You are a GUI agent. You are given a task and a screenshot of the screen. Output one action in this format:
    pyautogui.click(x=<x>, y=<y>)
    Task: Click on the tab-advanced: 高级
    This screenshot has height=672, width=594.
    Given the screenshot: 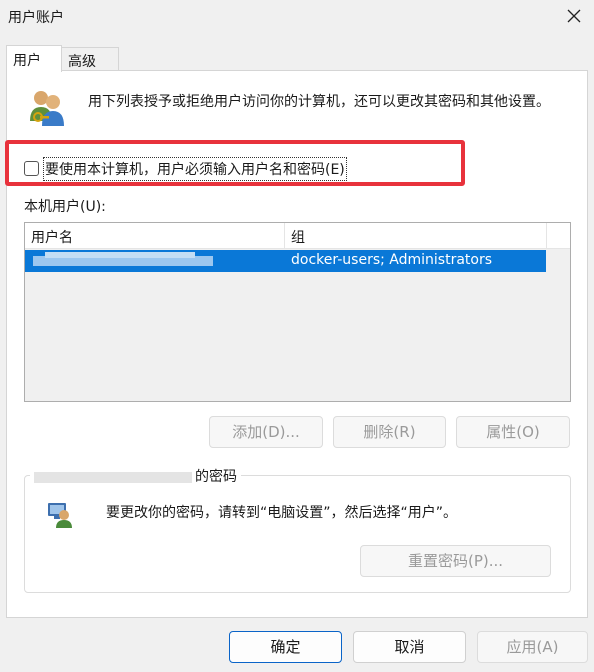 What is the action you would take?
    pyautogui.click(x=90, y=59)
    